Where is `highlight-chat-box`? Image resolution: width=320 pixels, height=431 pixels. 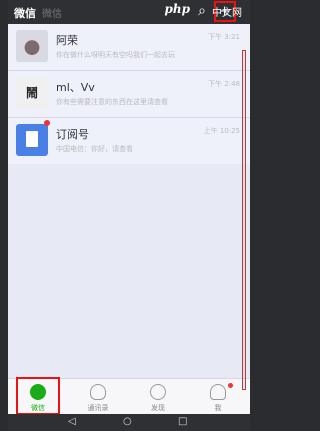 highlight-chat-box is located at coordinates (38, 396).